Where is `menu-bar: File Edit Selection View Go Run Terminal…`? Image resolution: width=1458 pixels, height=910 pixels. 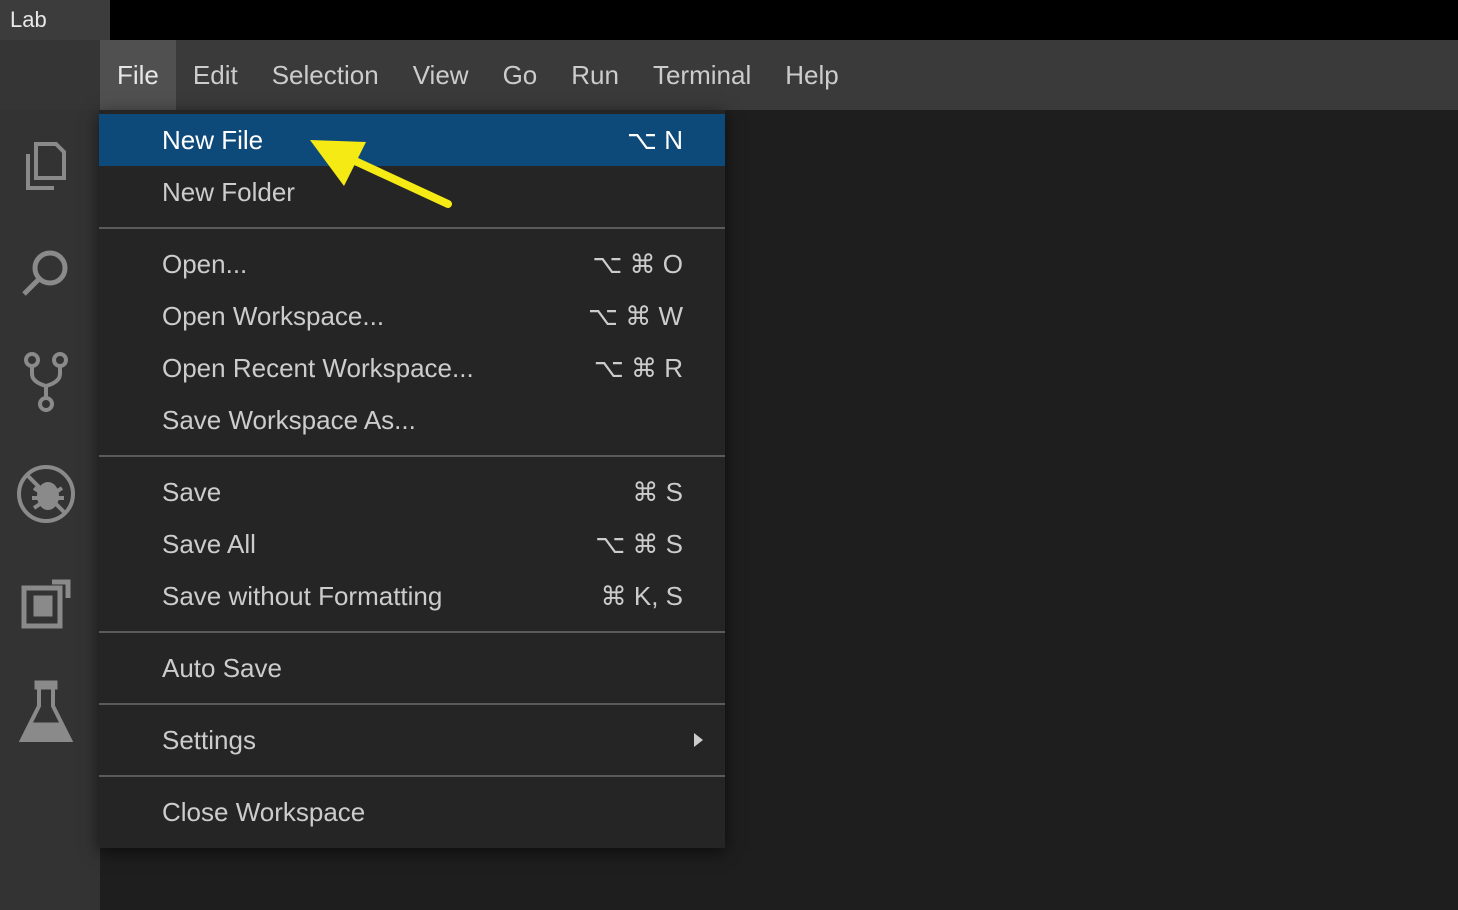
menu-bar: File Edit Selection View Go Run Terminal… is located at coordinates (729, 75).